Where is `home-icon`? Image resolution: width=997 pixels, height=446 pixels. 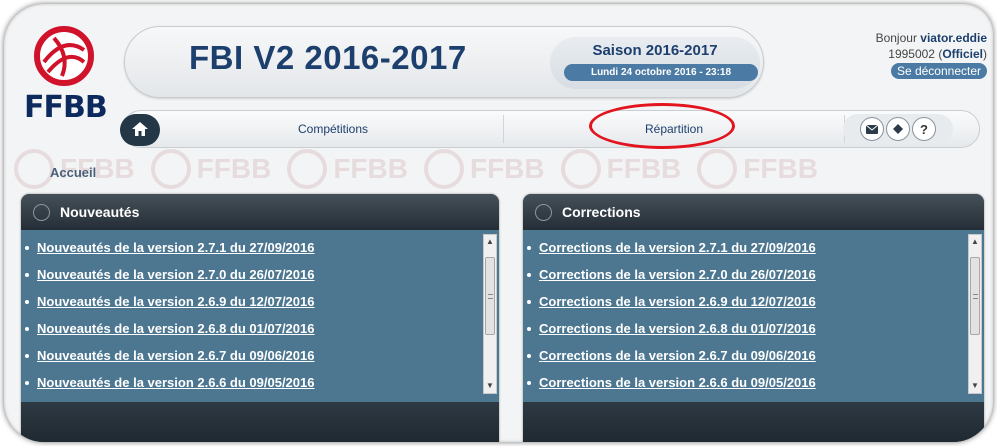 home-icon is located at coordinates (140, 129).